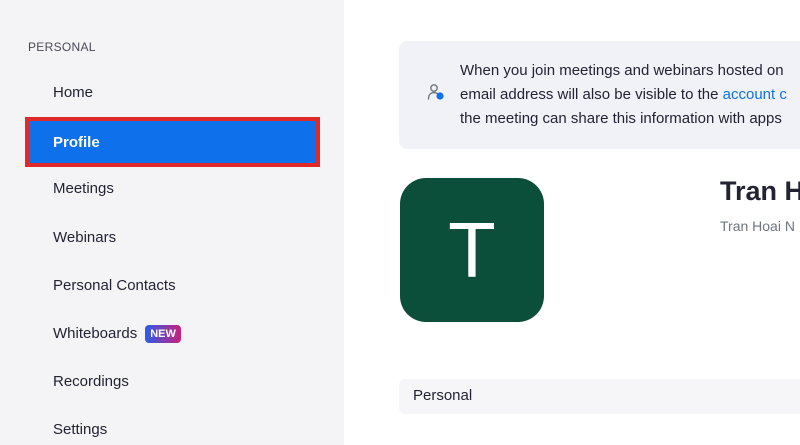 The width and height of the screenshot is (800, 445). Describe the element at coordinates (435, 92) in the screenshot. I see `user-privacy-icon` at that location.